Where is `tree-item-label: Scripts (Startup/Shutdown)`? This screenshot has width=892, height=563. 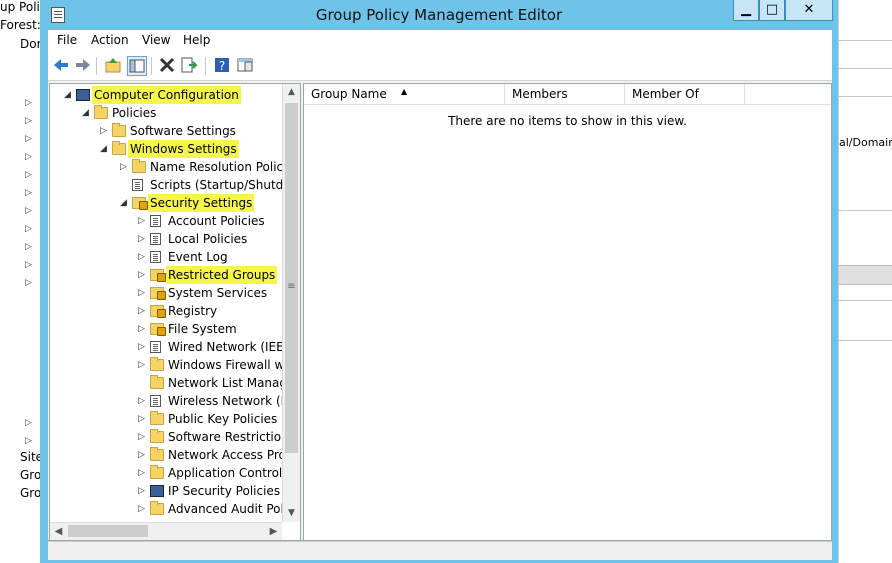
tree-item-label: Scripts (Startup/Shutdown) is located at coordinates (216, 185).